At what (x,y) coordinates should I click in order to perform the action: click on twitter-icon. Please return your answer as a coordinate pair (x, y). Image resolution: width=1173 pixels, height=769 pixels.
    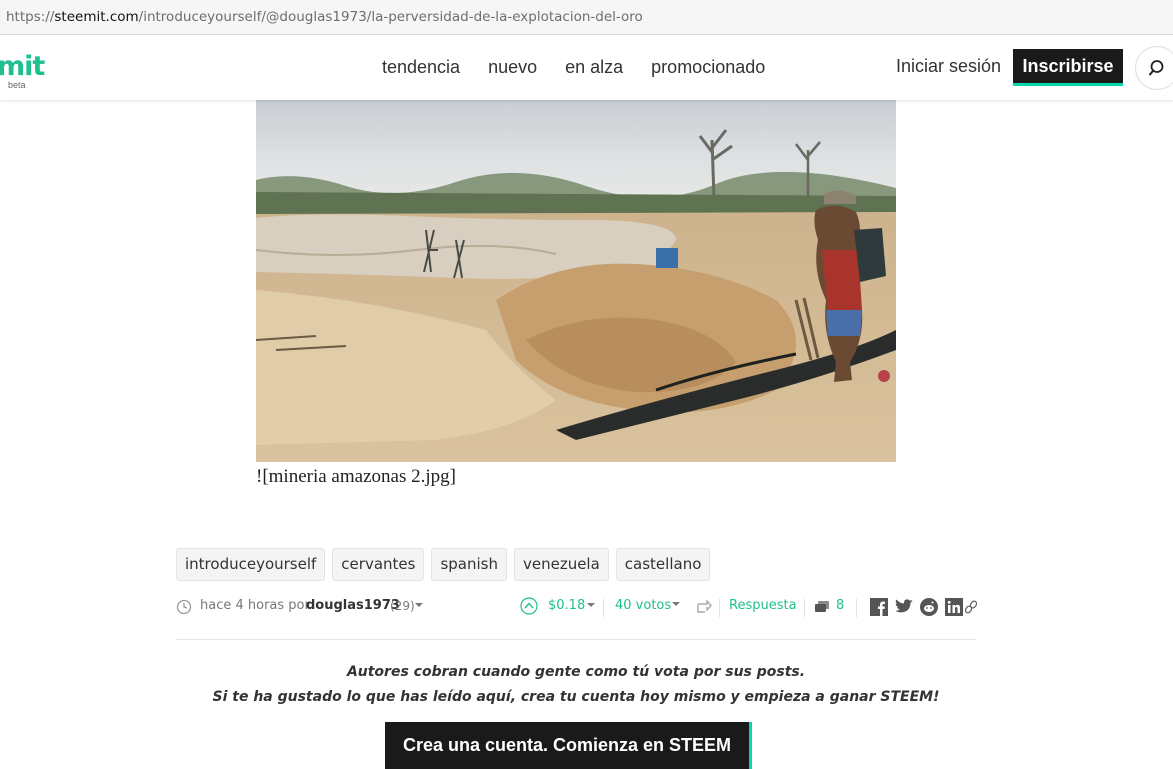
    Looking at the image, I should click on (904, 607).